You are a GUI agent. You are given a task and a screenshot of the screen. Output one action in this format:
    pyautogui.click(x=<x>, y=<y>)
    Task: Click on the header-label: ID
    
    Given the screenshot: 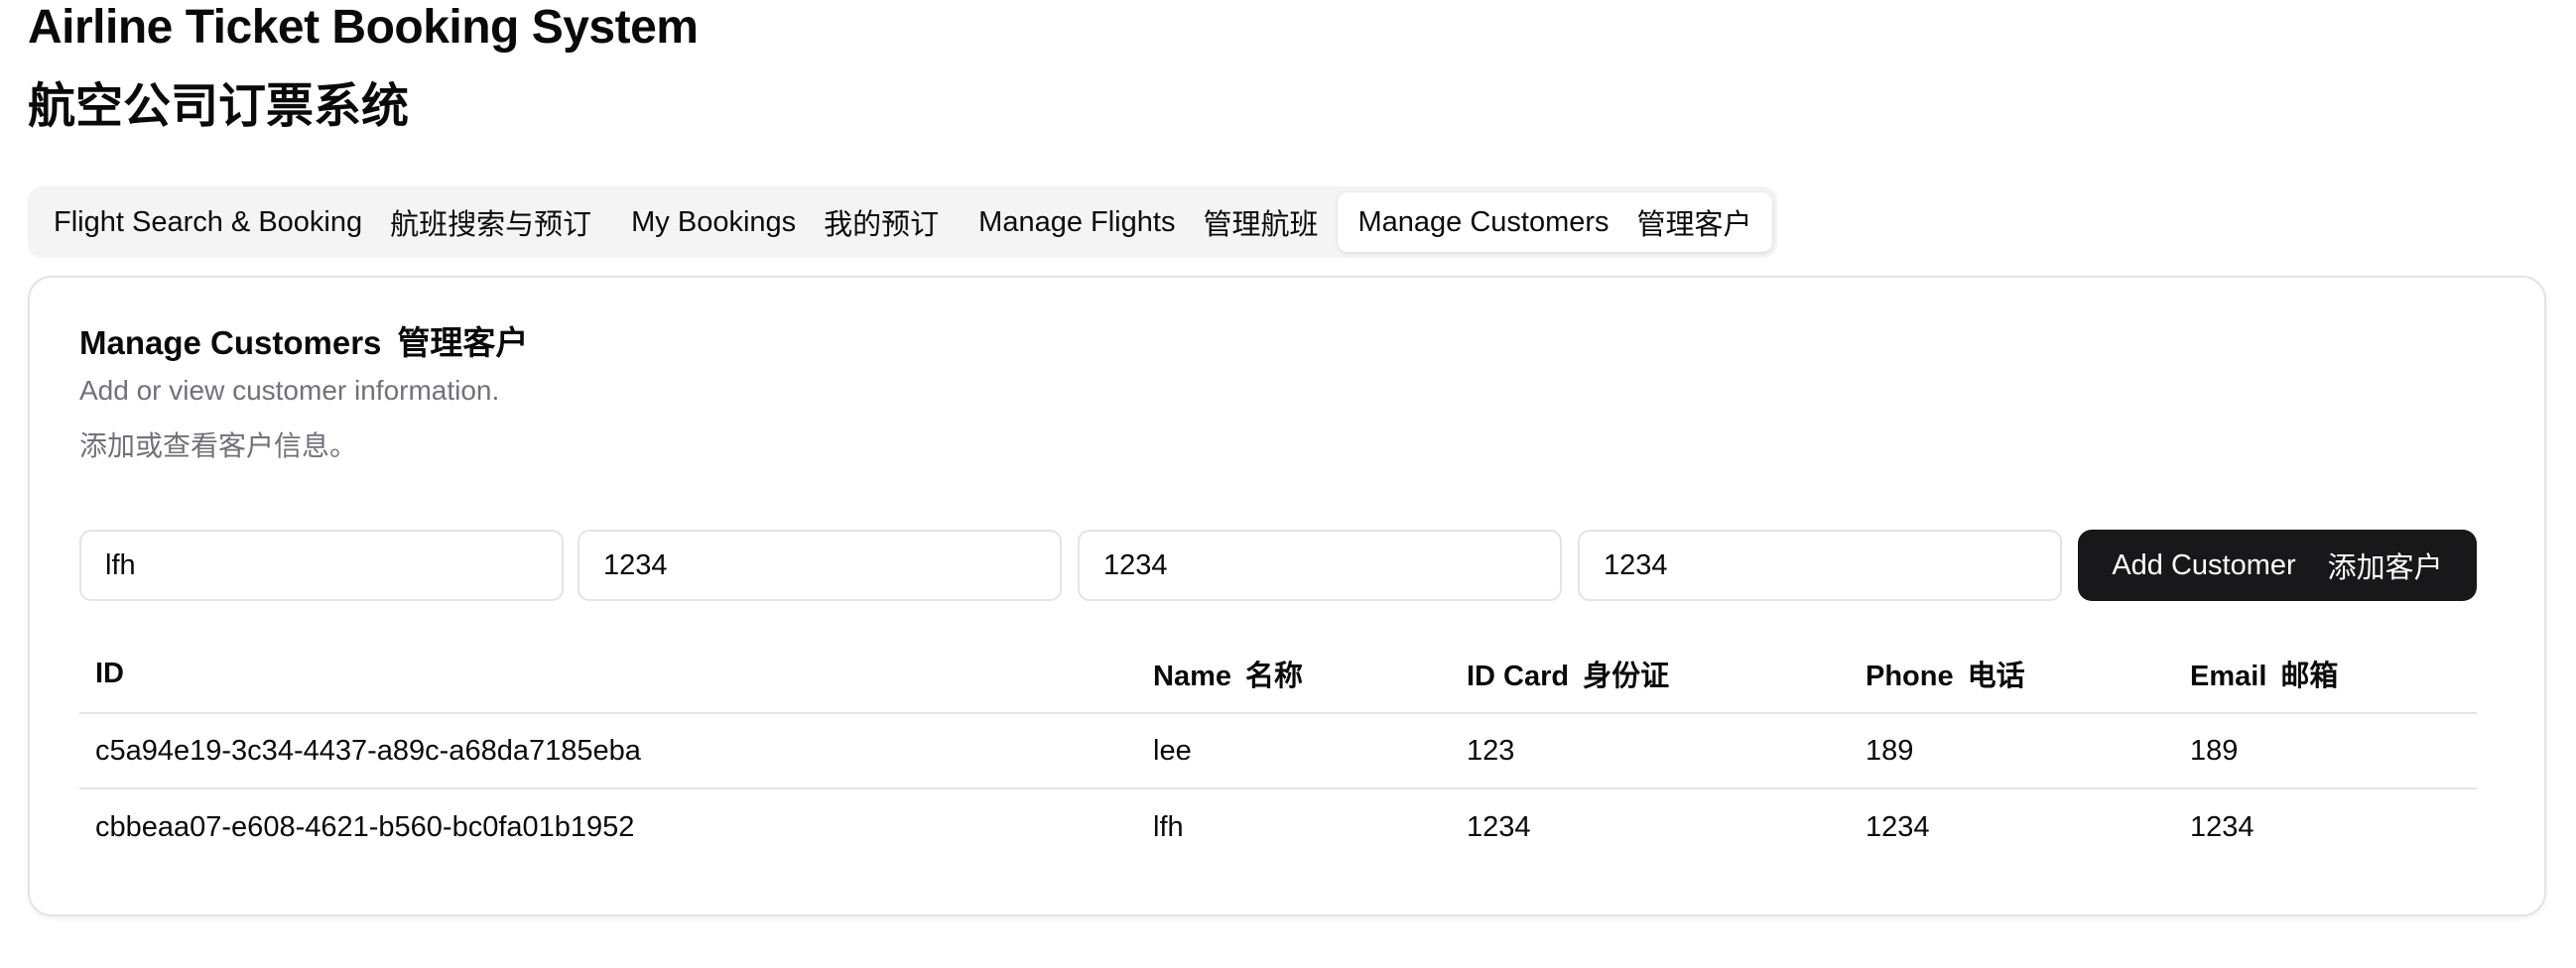 What is the action you would take?
    pyautogui.click(x=110, y=673)
    